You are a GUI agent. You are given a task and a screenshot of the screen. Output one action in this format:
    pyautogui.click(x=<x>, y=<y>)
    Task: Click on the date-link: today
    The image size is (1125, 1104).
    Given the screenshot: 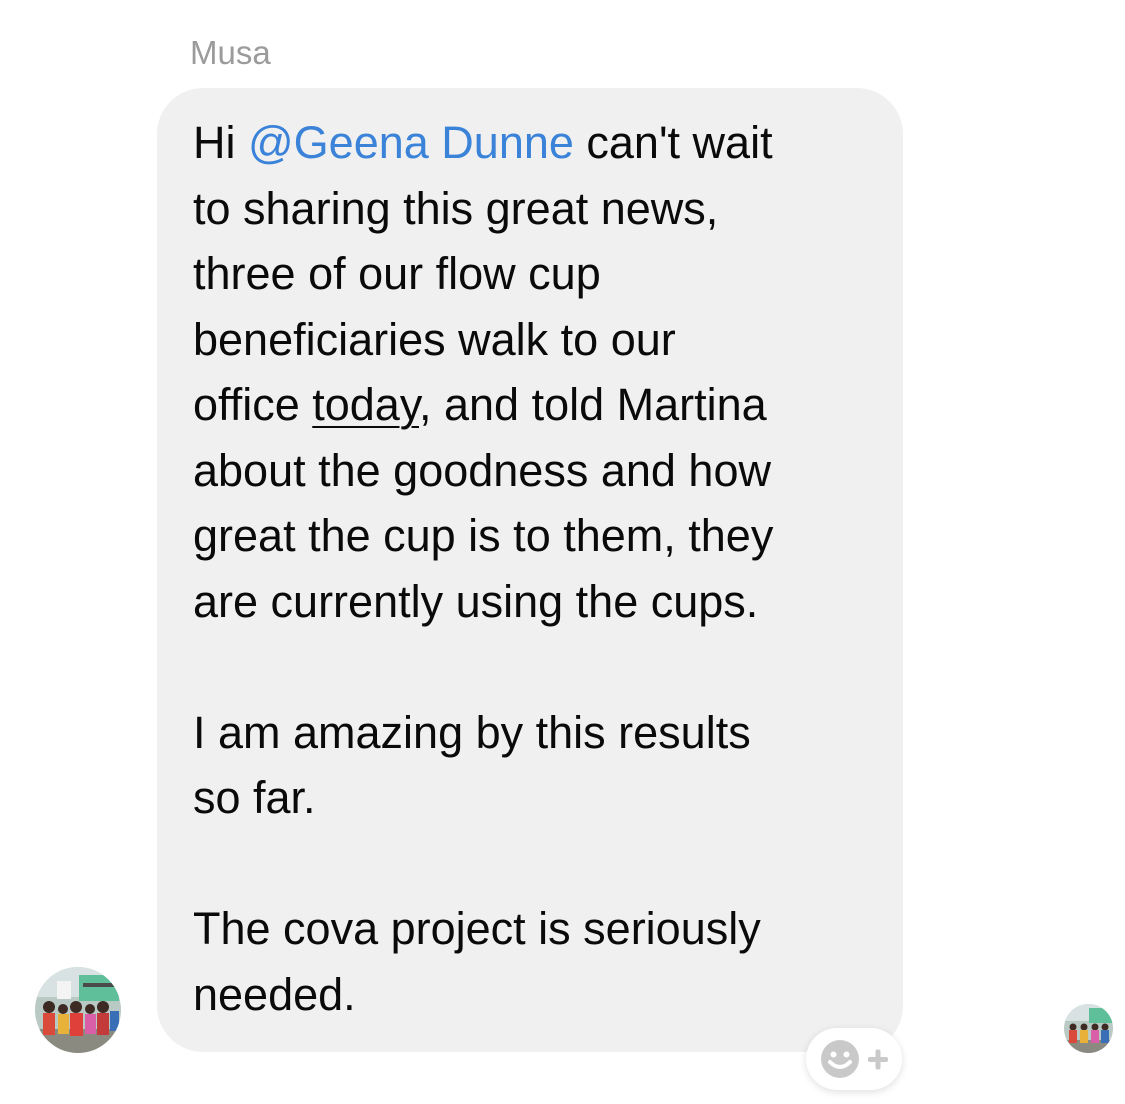 What is the action you would take?
    pyautogui.click(x=365, y=404)
    